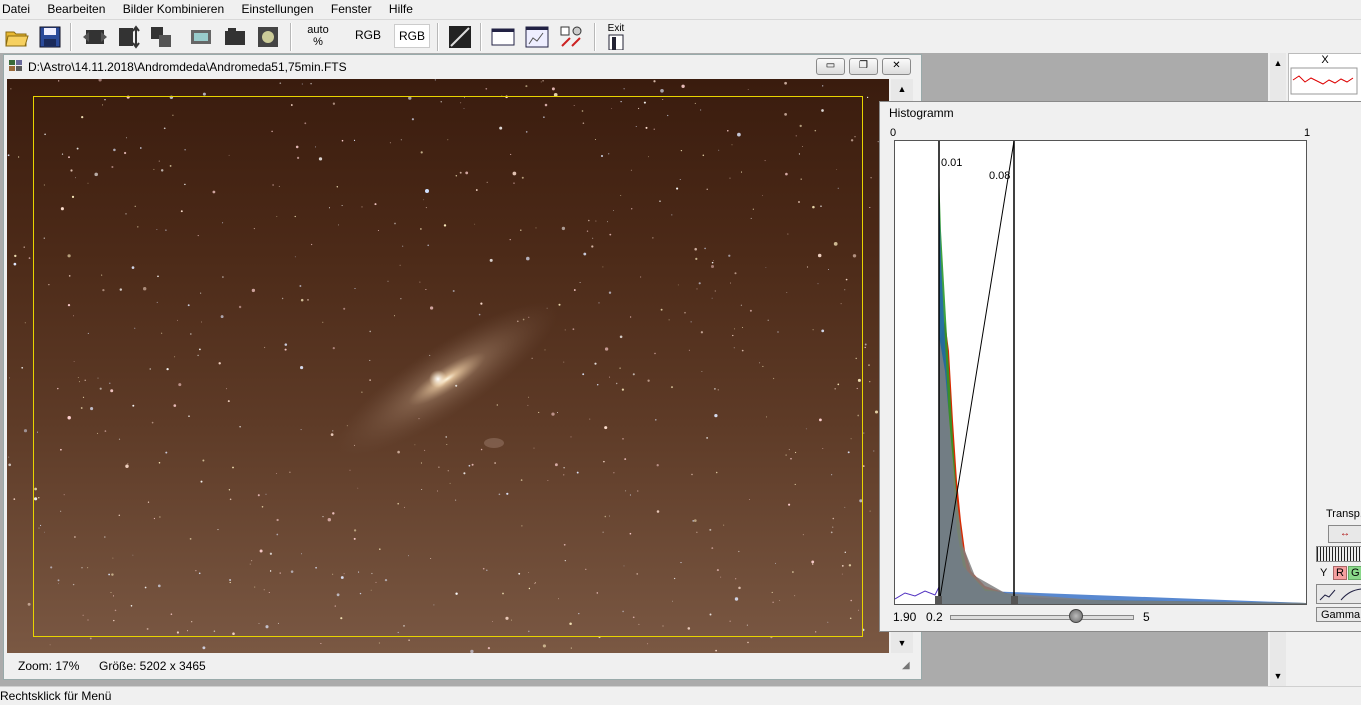 Image resolution: width=1361 pixels, height=705 pixels. I want to click on zoom-label: Zoom: 17%, so click(49, 666).